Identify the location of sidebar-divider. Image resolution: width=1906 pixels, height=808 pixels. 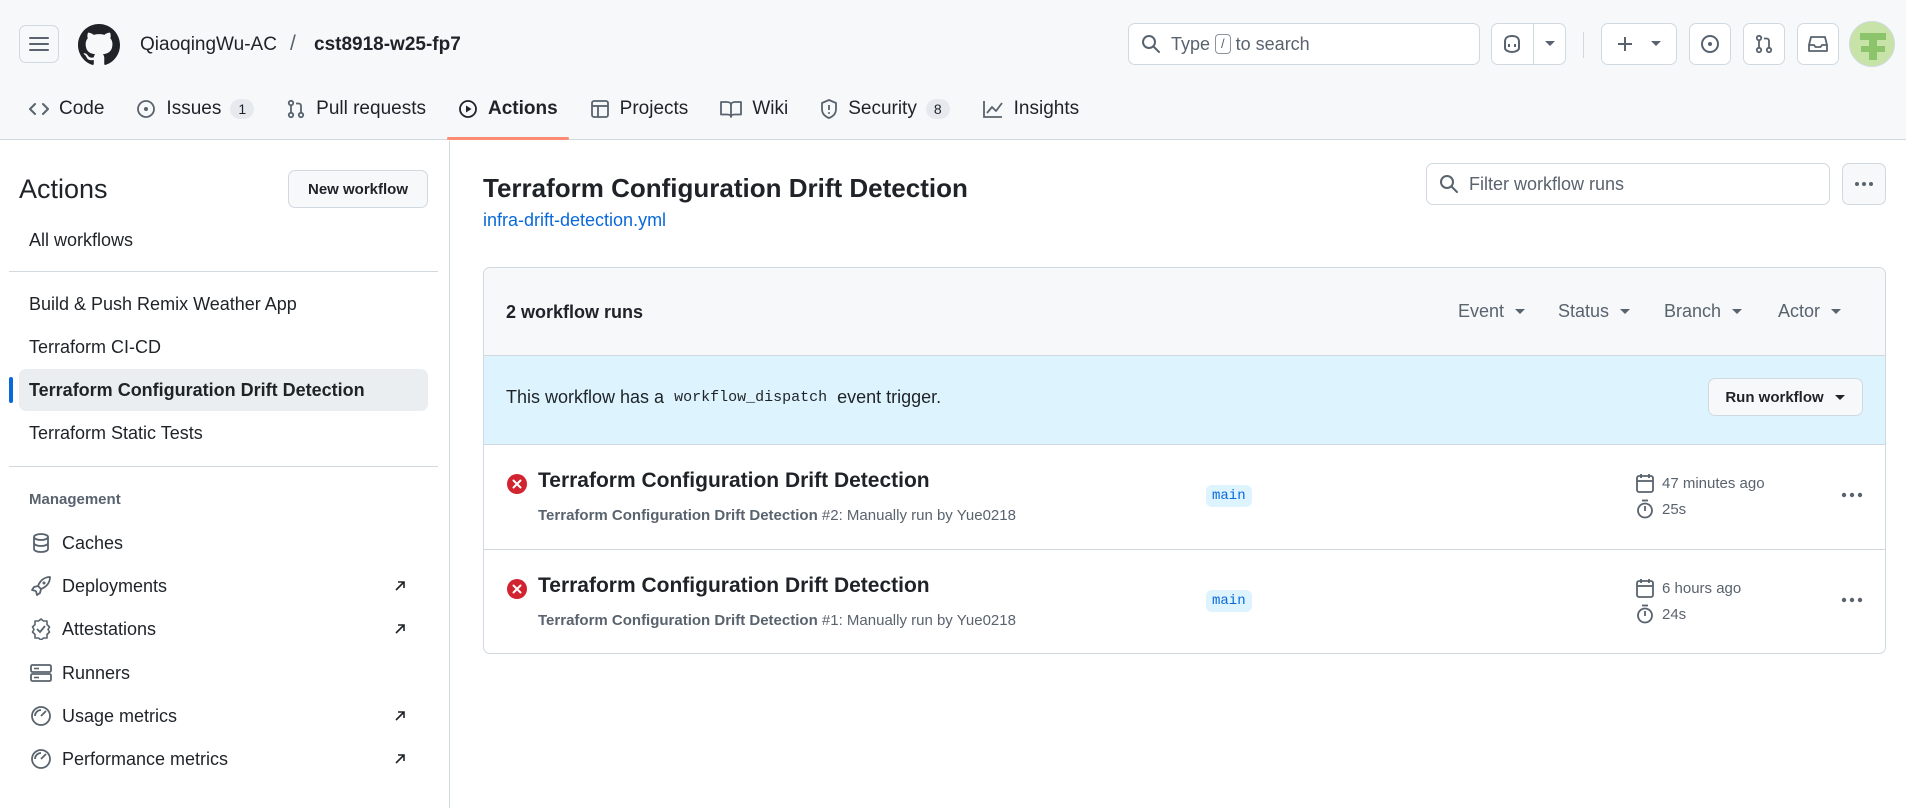
(223, 271).